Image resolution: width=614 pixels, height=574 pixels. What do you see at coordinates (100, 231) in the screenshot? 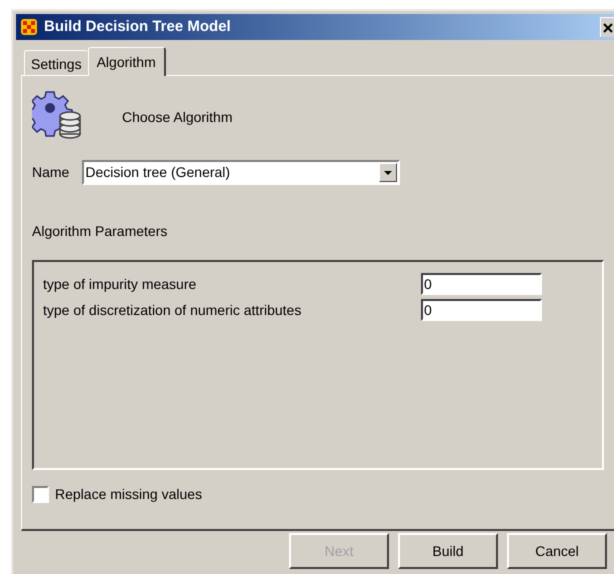
I see `section-label: Algorithm Parameters` at bounding box center [100, 231].